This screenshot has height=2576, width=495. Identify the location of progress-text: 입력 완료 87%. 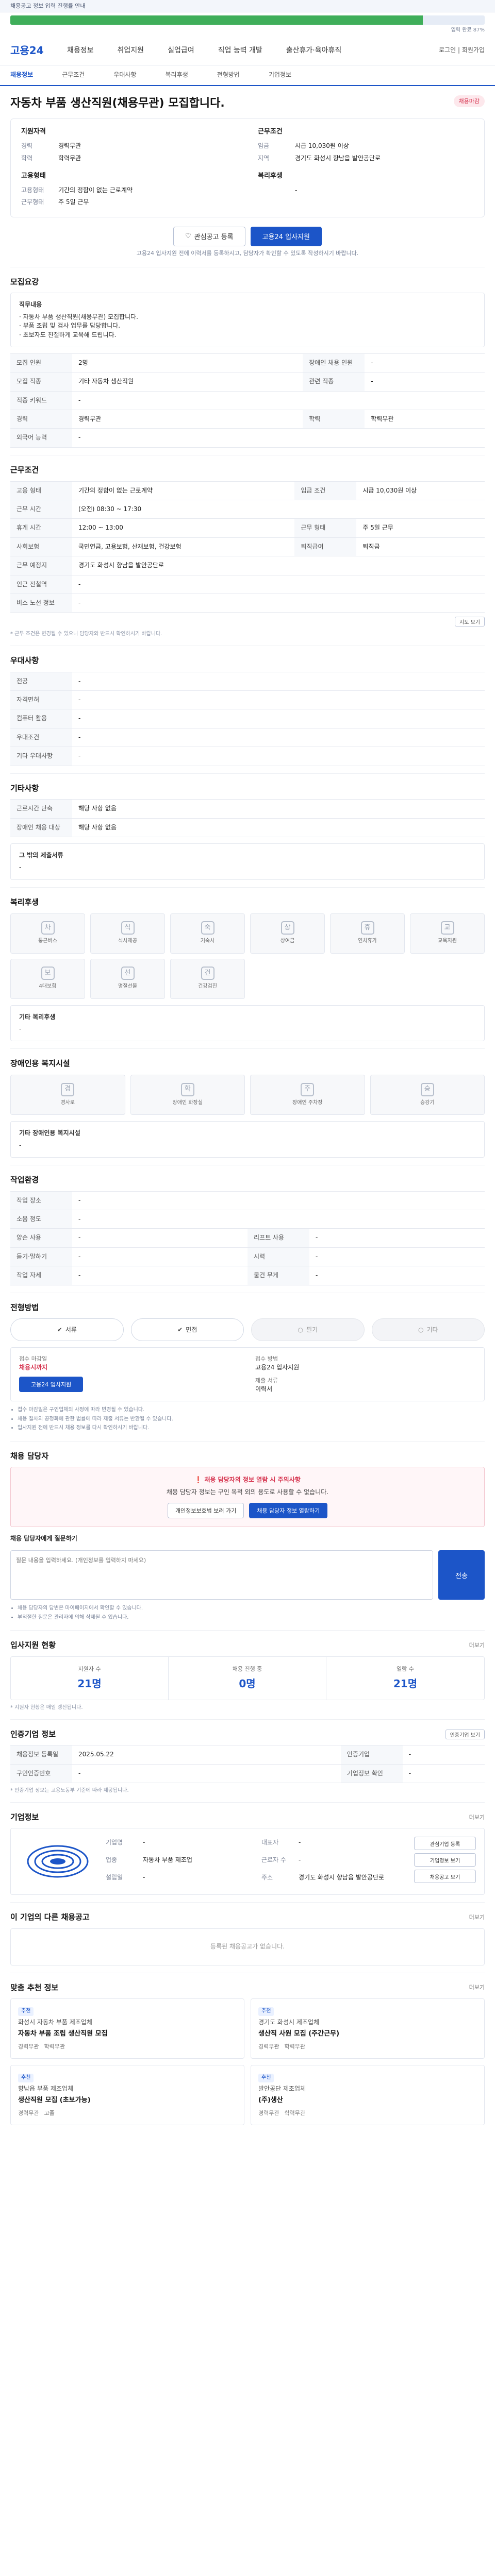
(468, 30).